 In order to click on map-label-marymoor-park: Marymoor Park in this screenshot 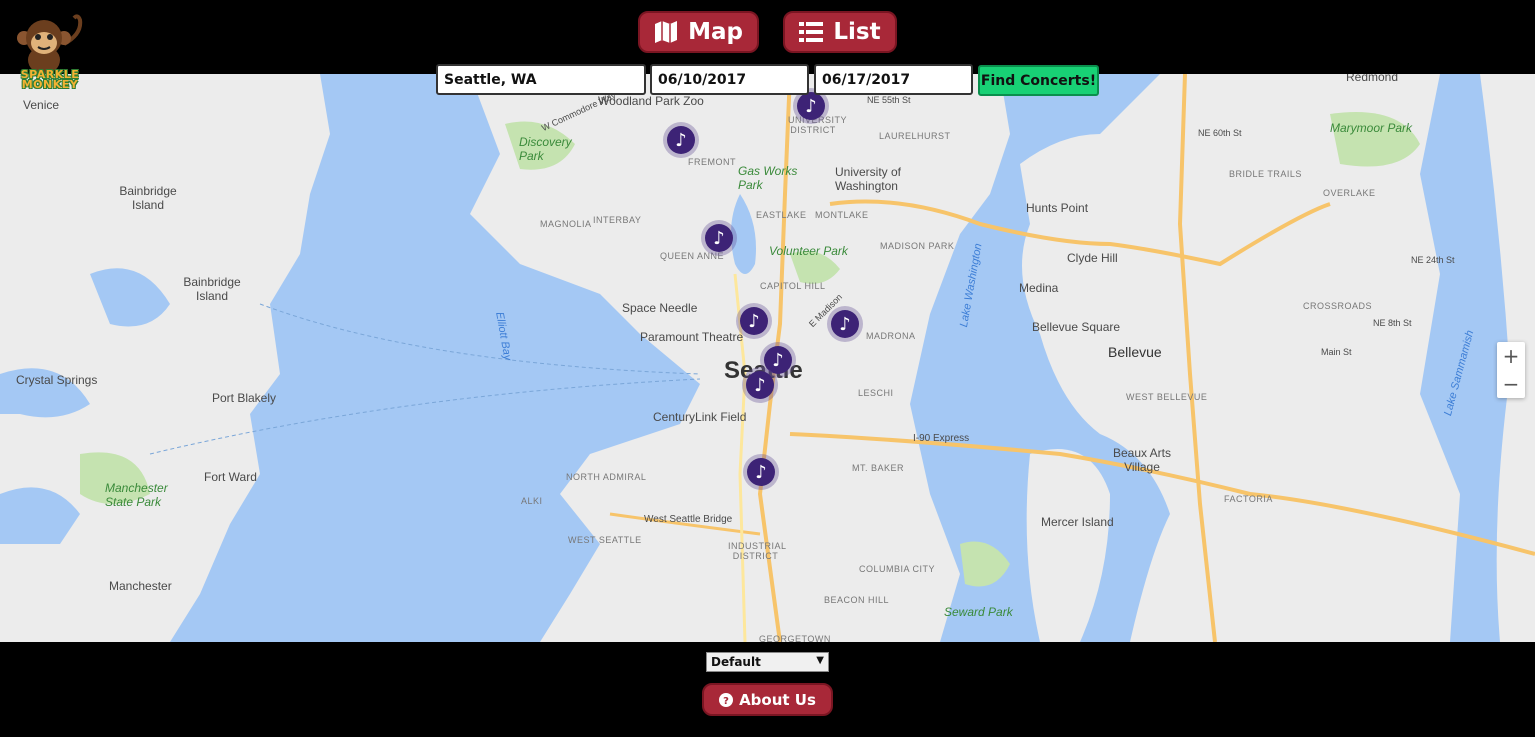, I will do `click(1371, 128)`.